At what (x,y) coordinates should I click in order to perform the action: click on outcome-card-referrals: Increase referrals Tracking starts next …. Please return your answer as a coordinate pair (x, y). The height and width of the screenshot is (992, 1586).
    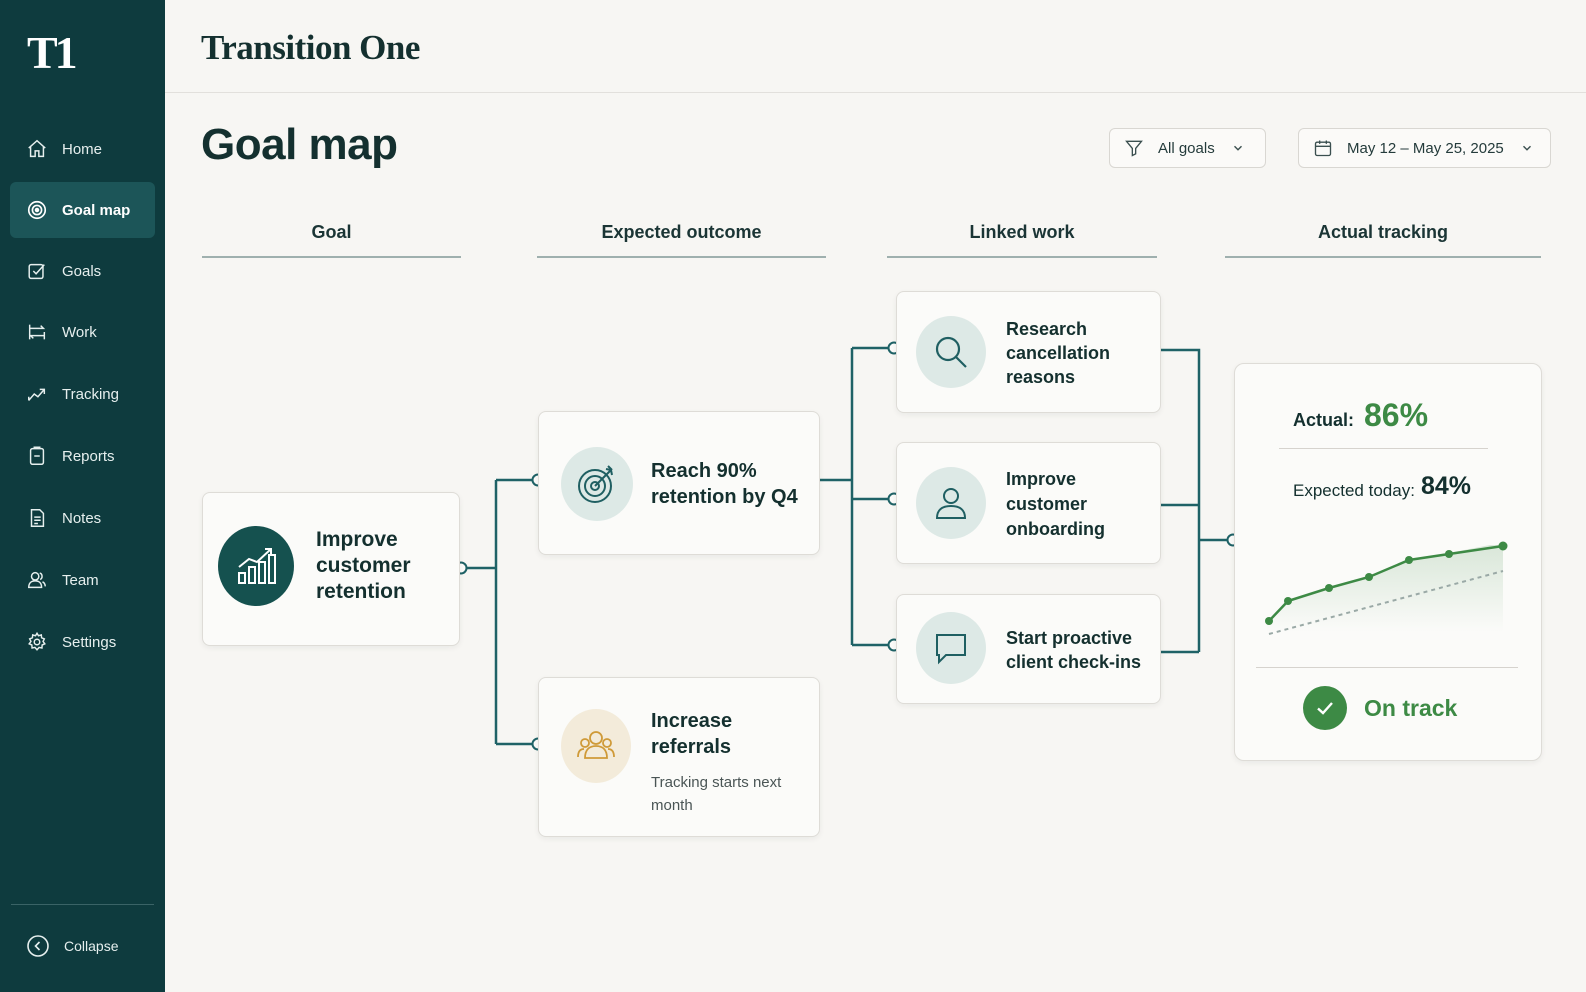
    Looking at the image, I should click on (679, 757).